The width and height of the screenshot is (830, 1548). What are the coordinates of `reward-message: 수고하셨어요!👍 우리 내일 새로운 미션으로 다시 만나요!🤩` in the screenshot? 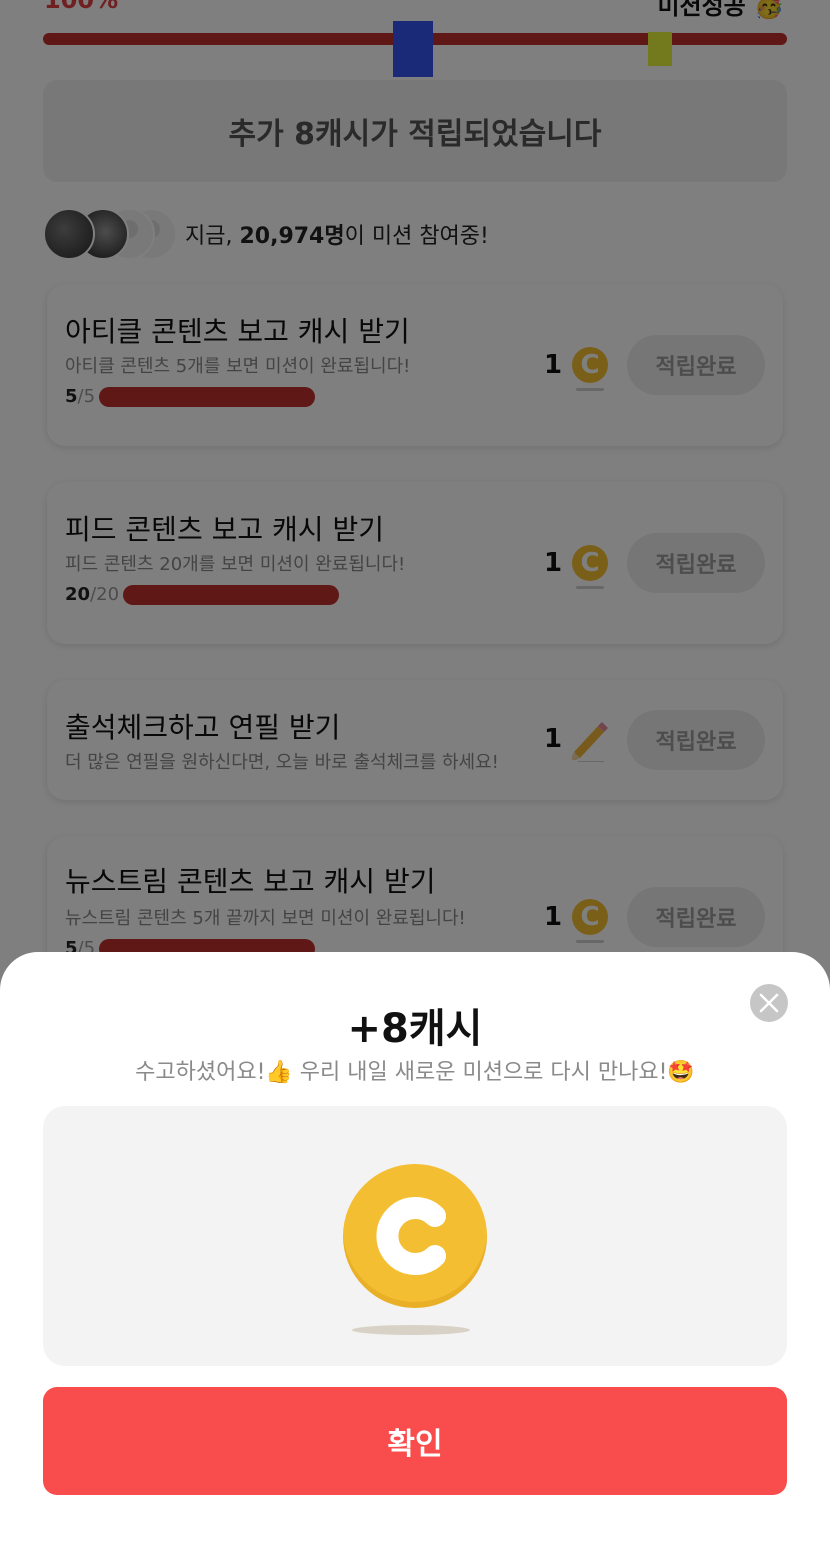 It's located at (415, 1072).